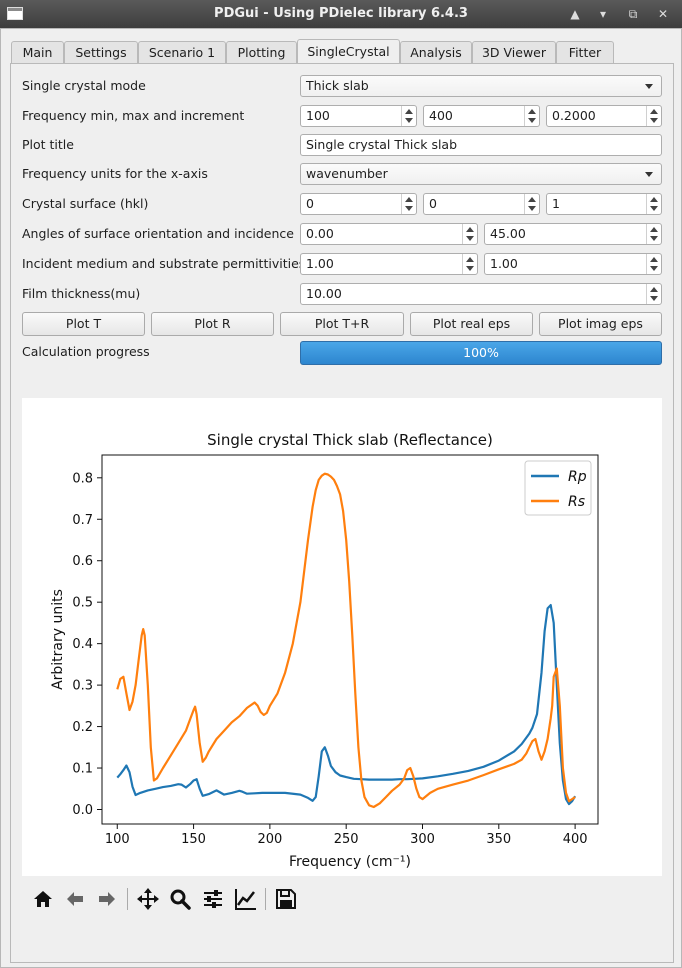 This screenshot has height=968, width=682. I want to click on k-value: 0, so click(433, 203).